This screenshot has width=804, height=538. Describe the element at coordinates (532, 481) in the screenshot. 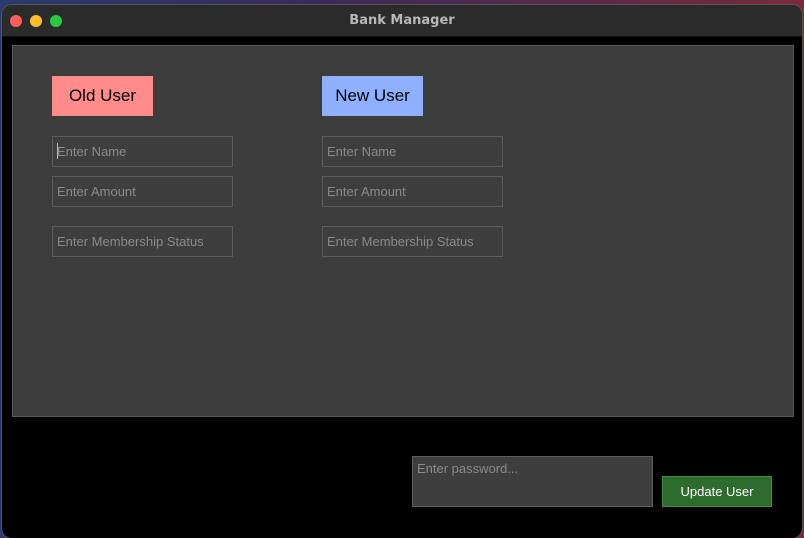

I see `password-input` at that location.